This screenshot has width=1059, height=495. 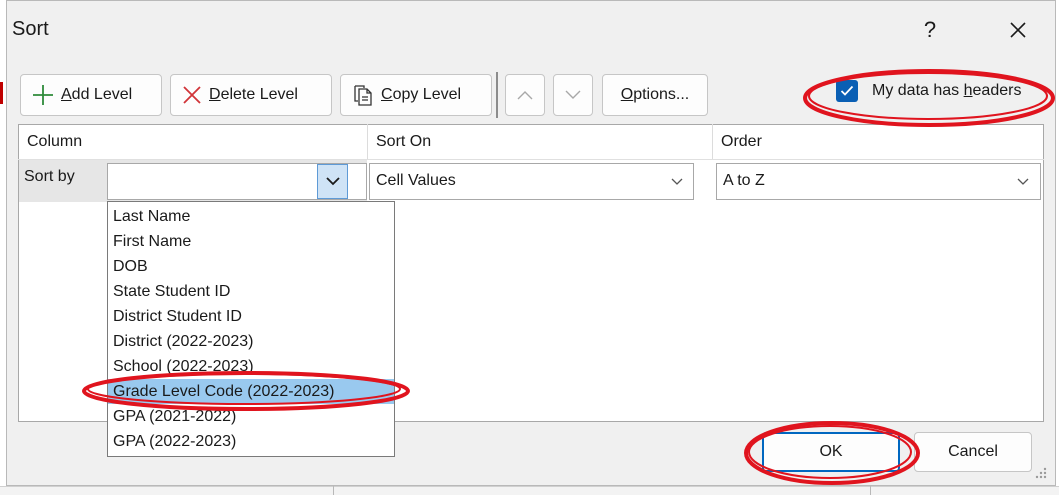 I want to click on headers-checkbox-label: My data has headers, so click(x=947, y=90).